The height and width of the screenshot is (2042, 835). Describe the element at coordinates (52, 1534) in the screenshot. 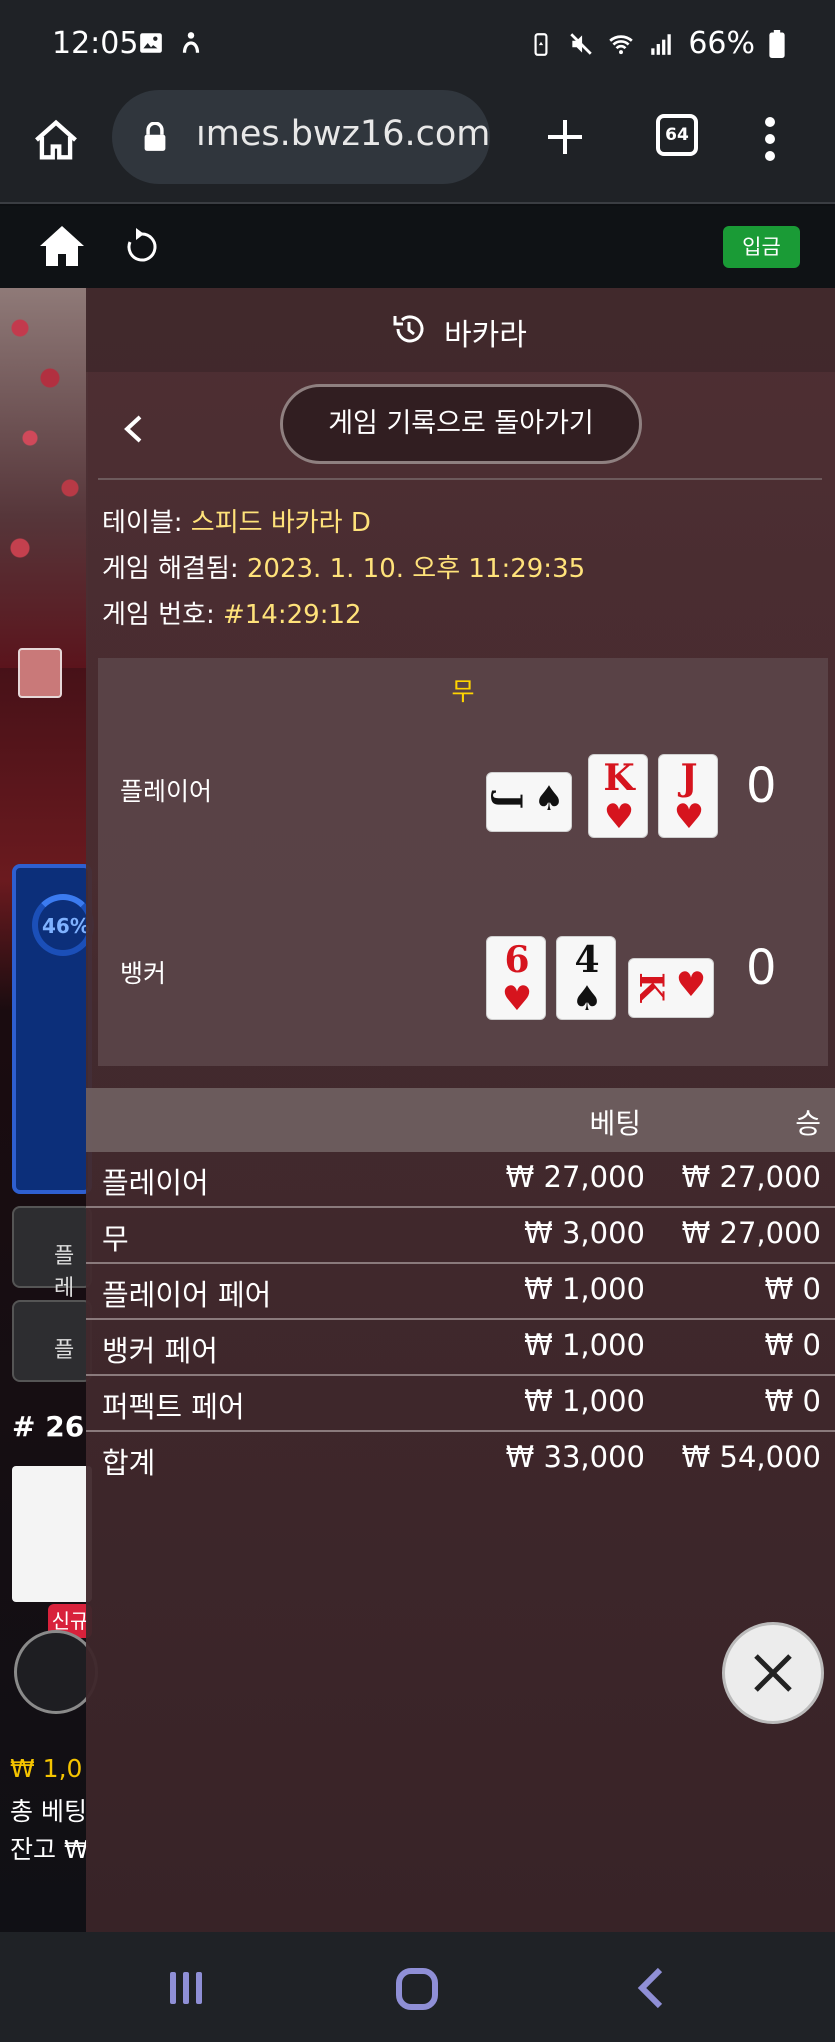

I see `road-map` at that location.